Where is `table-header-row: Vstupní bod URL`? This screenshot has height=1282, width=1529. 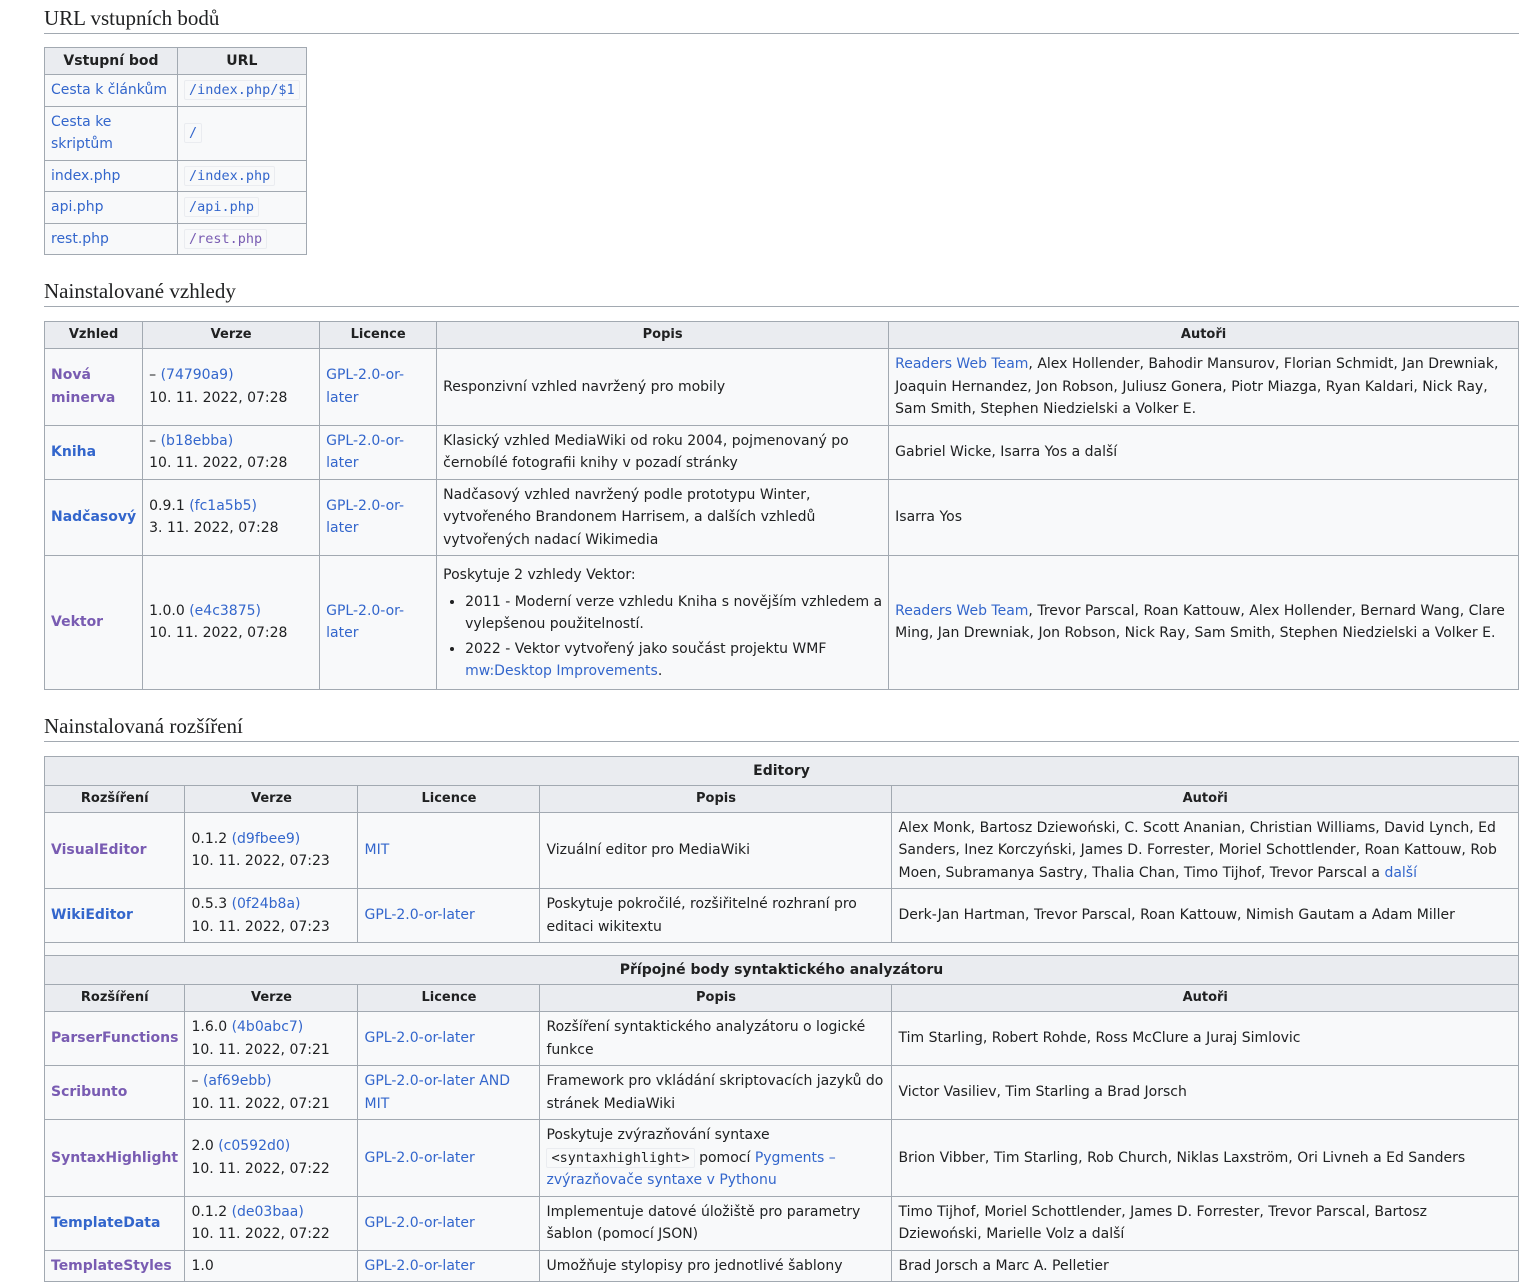
table-header-row: Vstupní bod URL is located at coordinates (176, 61).